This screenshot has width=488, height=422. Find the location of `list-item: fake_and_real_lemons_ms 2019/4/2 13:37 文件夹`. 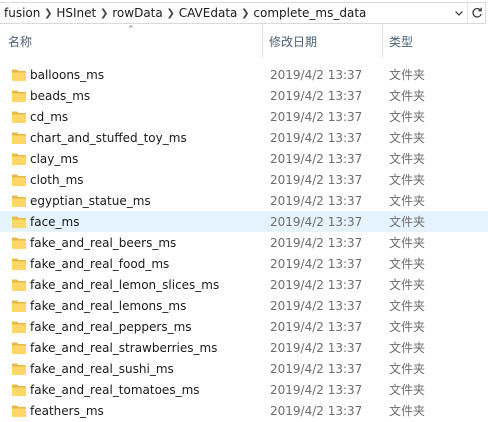

list-item: fake_and_real_lemons_ms 2019/4/2 13:37 文件夹 is located at coordinates (244, 305).